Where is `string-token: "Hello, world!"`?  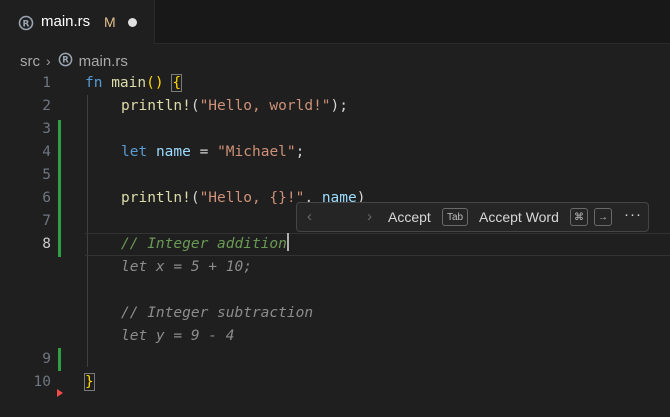
string-token: "Hello, world!" is located at coordinates (265, 106).